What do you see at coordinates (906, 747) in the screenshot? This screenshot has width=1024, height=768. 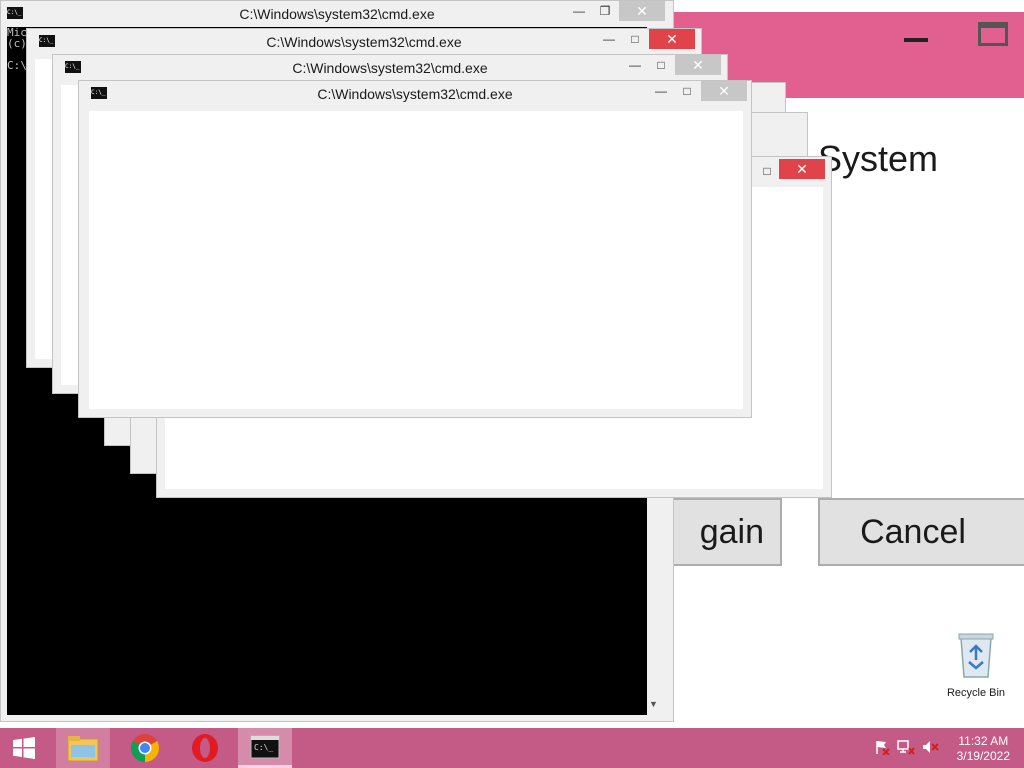 I see `network-icon` at bounding box center [906, 747].